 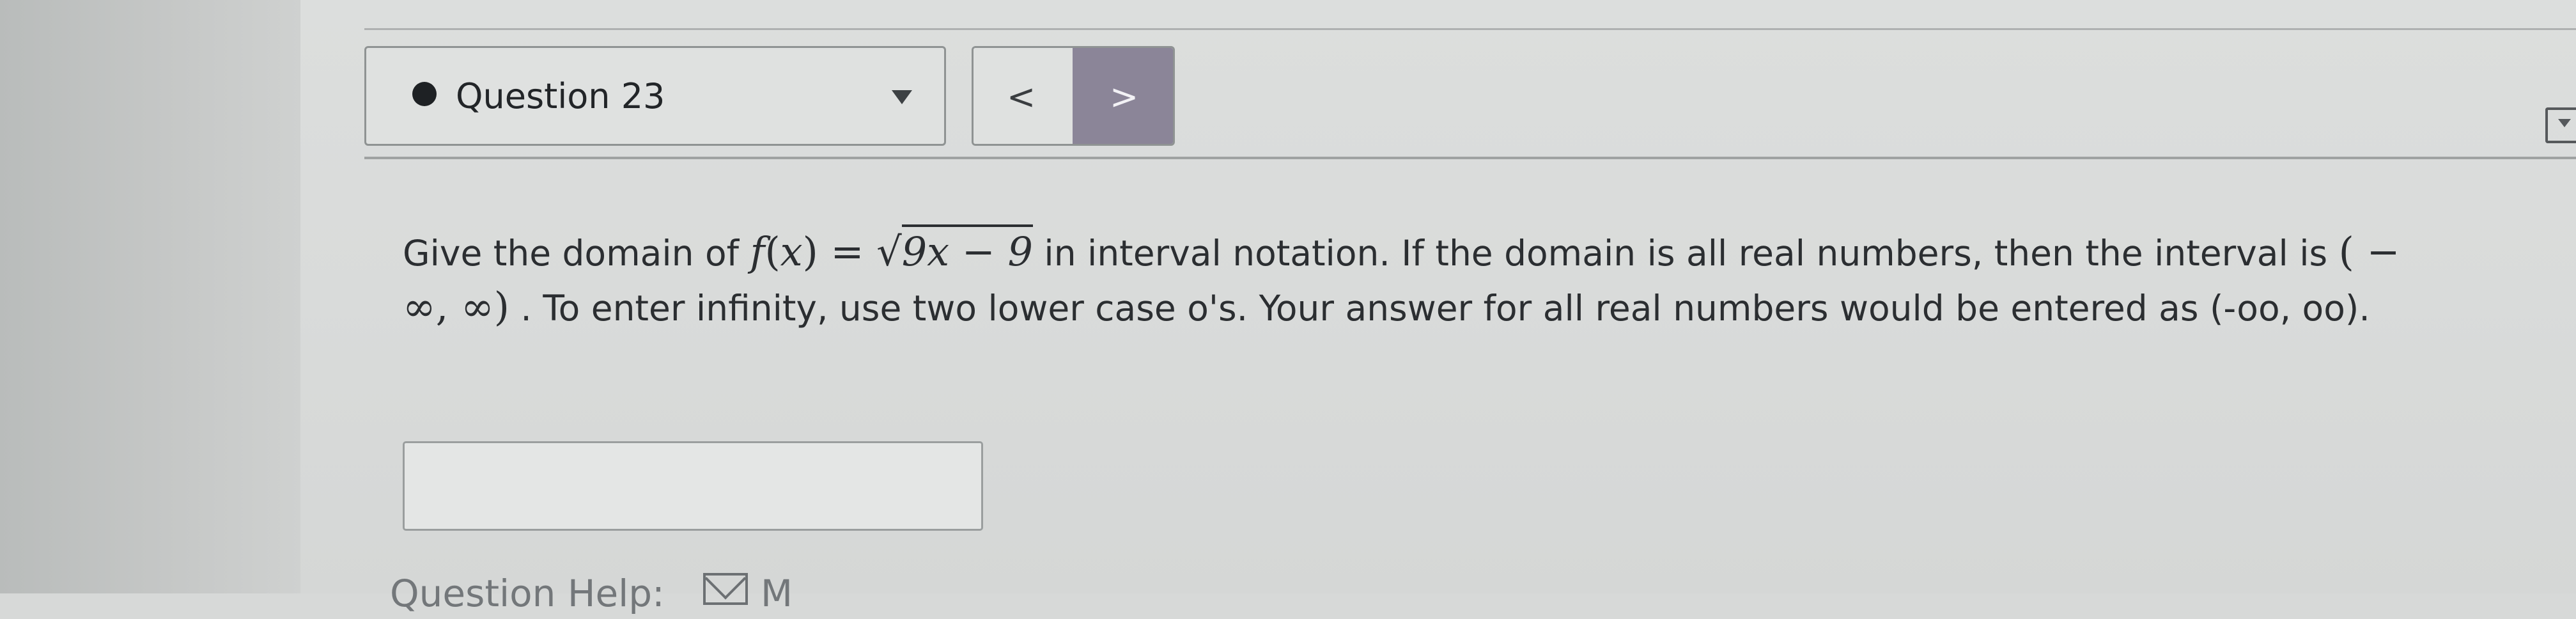 What do you see at coordinates (424, 94) in the screenshot?
I see `answered-status-dot-icon` at bounding box center [424, 94].